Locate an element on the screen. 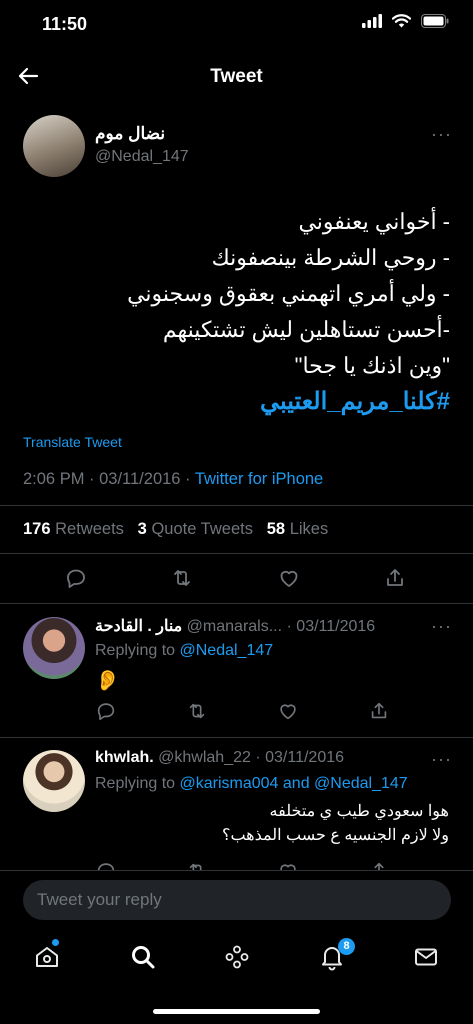 The image size is (473, 1024). replying-to: Replying to @Nedal_147 is located at coordinates (184, 650).